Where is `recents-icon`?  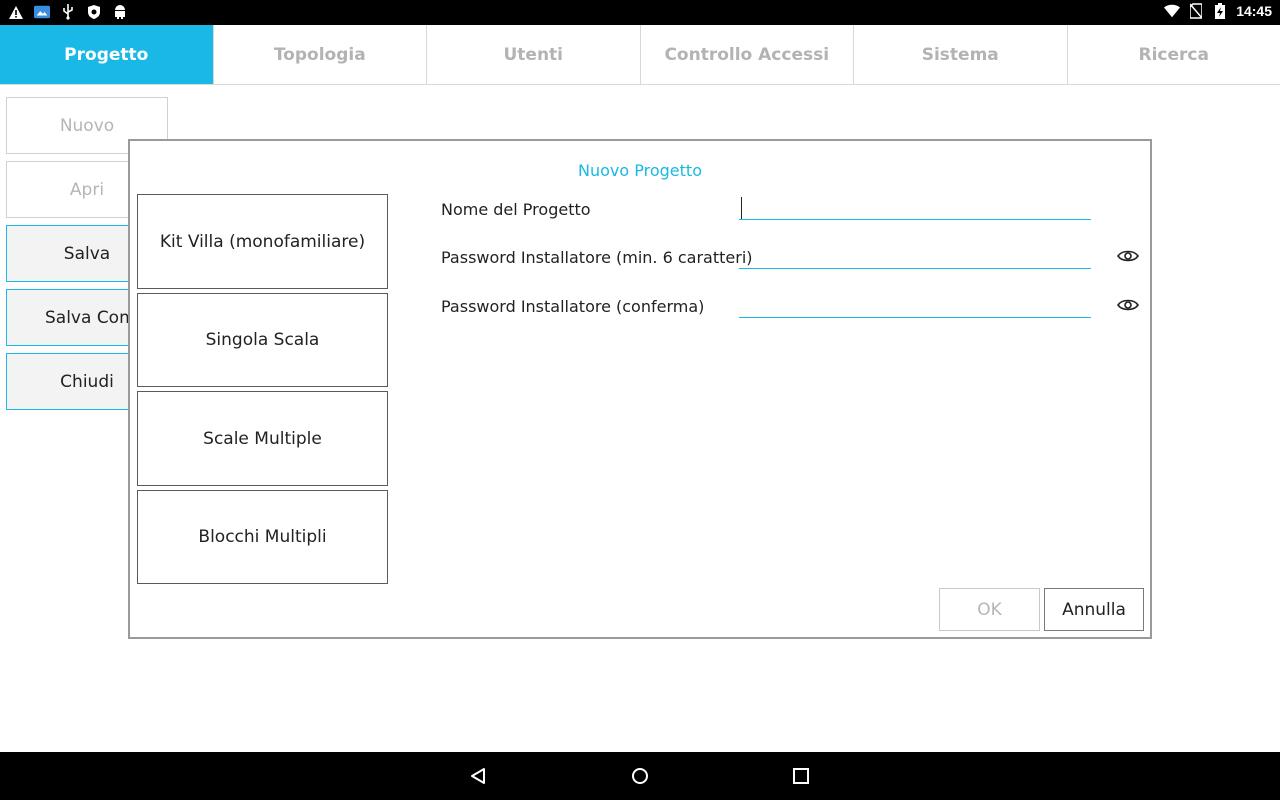
recents-icon is located at coordinates (801, 776).